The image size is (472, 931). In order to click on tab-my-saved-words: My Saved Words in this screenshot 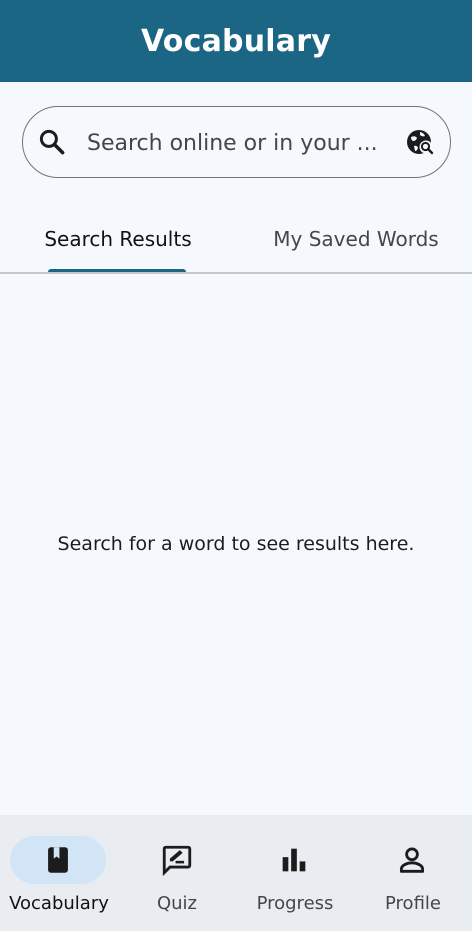, I will do `click(354, 239)`.